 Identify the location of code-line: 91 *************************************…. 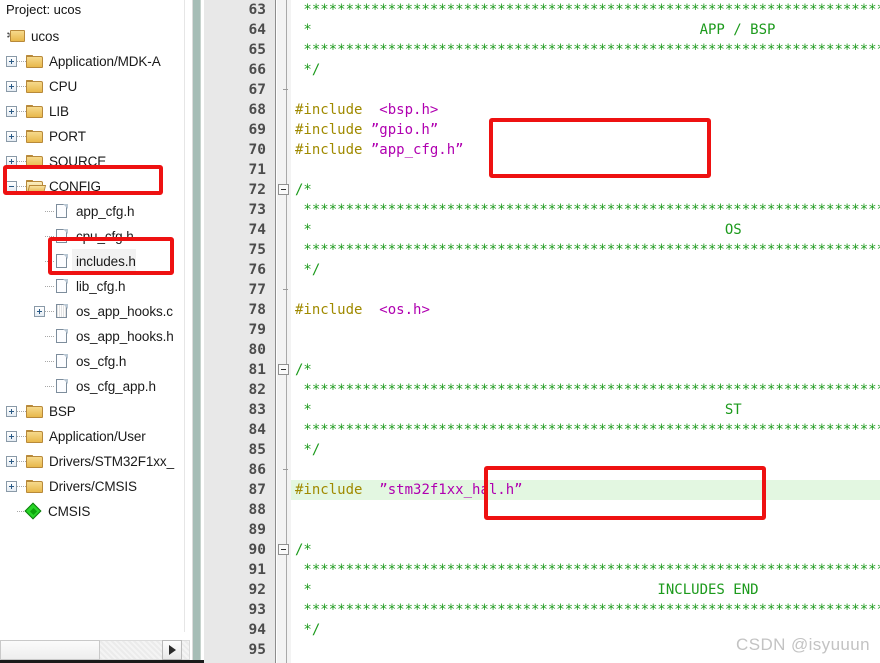
(542, 570).